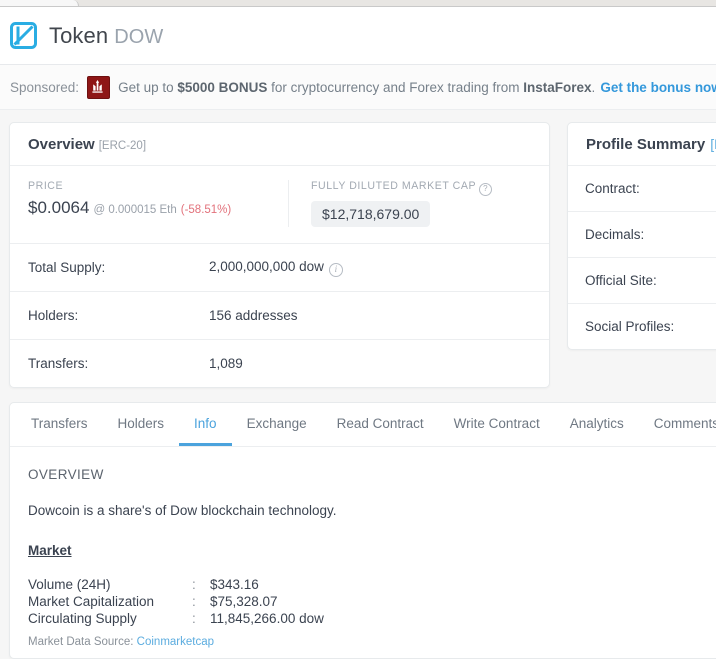  I want to click on volume-24h-label: Volume (24H), so click(69, 584).